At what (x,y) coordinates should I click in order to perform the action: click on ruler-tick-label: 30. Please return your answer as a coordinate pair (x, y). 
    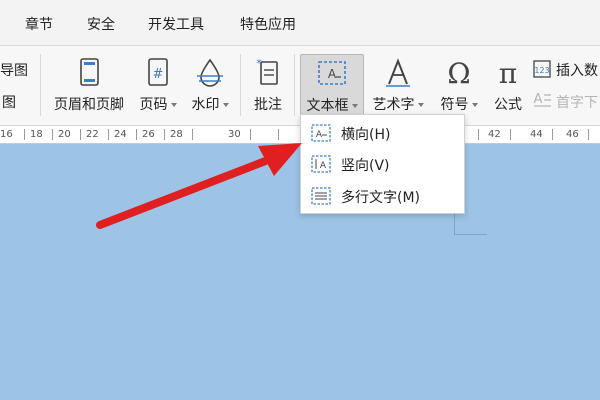
    Looking at the image, I should click on (234, 134).